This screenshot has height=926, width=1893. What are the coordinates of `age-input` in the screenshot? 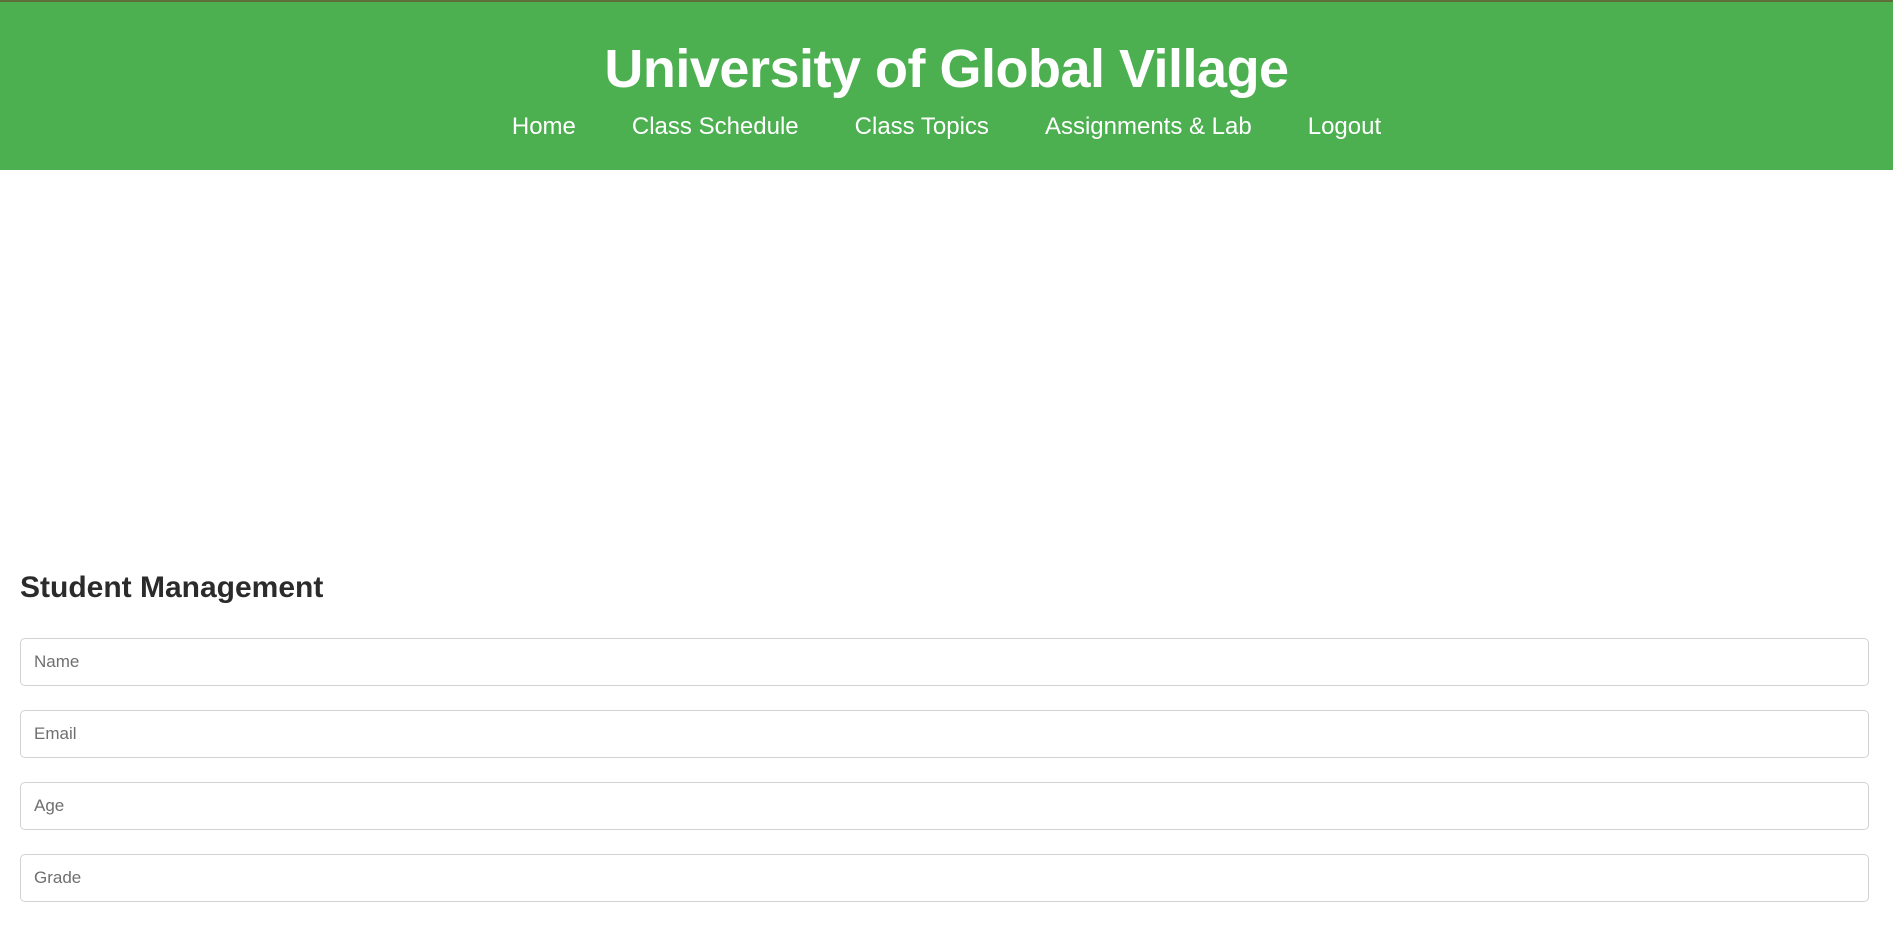 It's located at (944, 806).